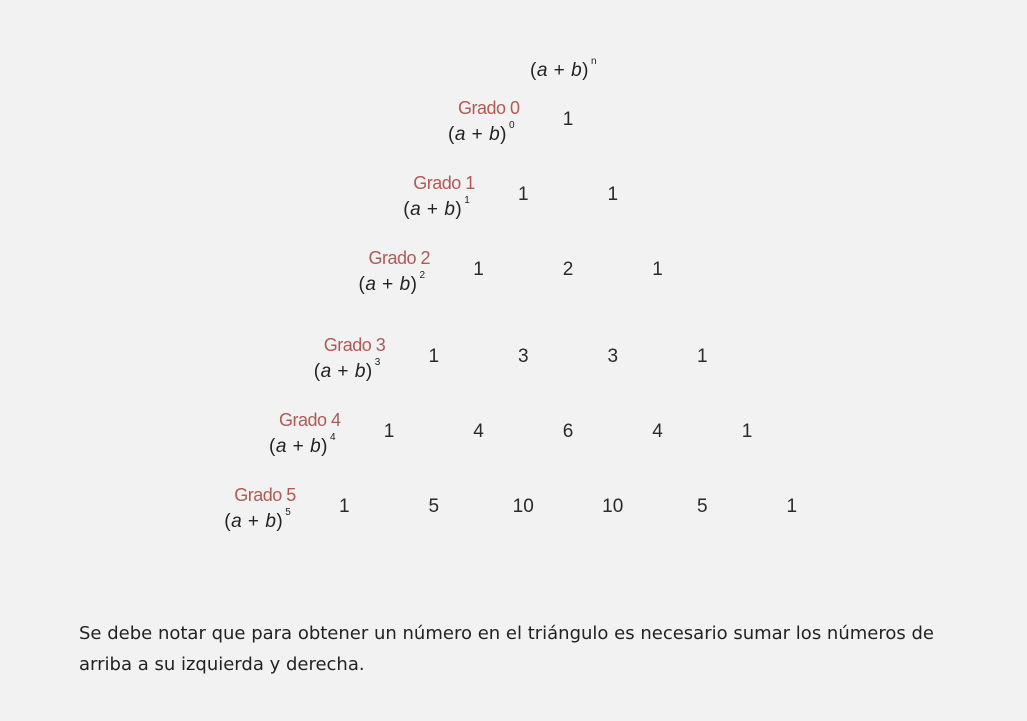 The image size is (1027, 721). I want to click on row-label: Grado 4, so click(310, 420).